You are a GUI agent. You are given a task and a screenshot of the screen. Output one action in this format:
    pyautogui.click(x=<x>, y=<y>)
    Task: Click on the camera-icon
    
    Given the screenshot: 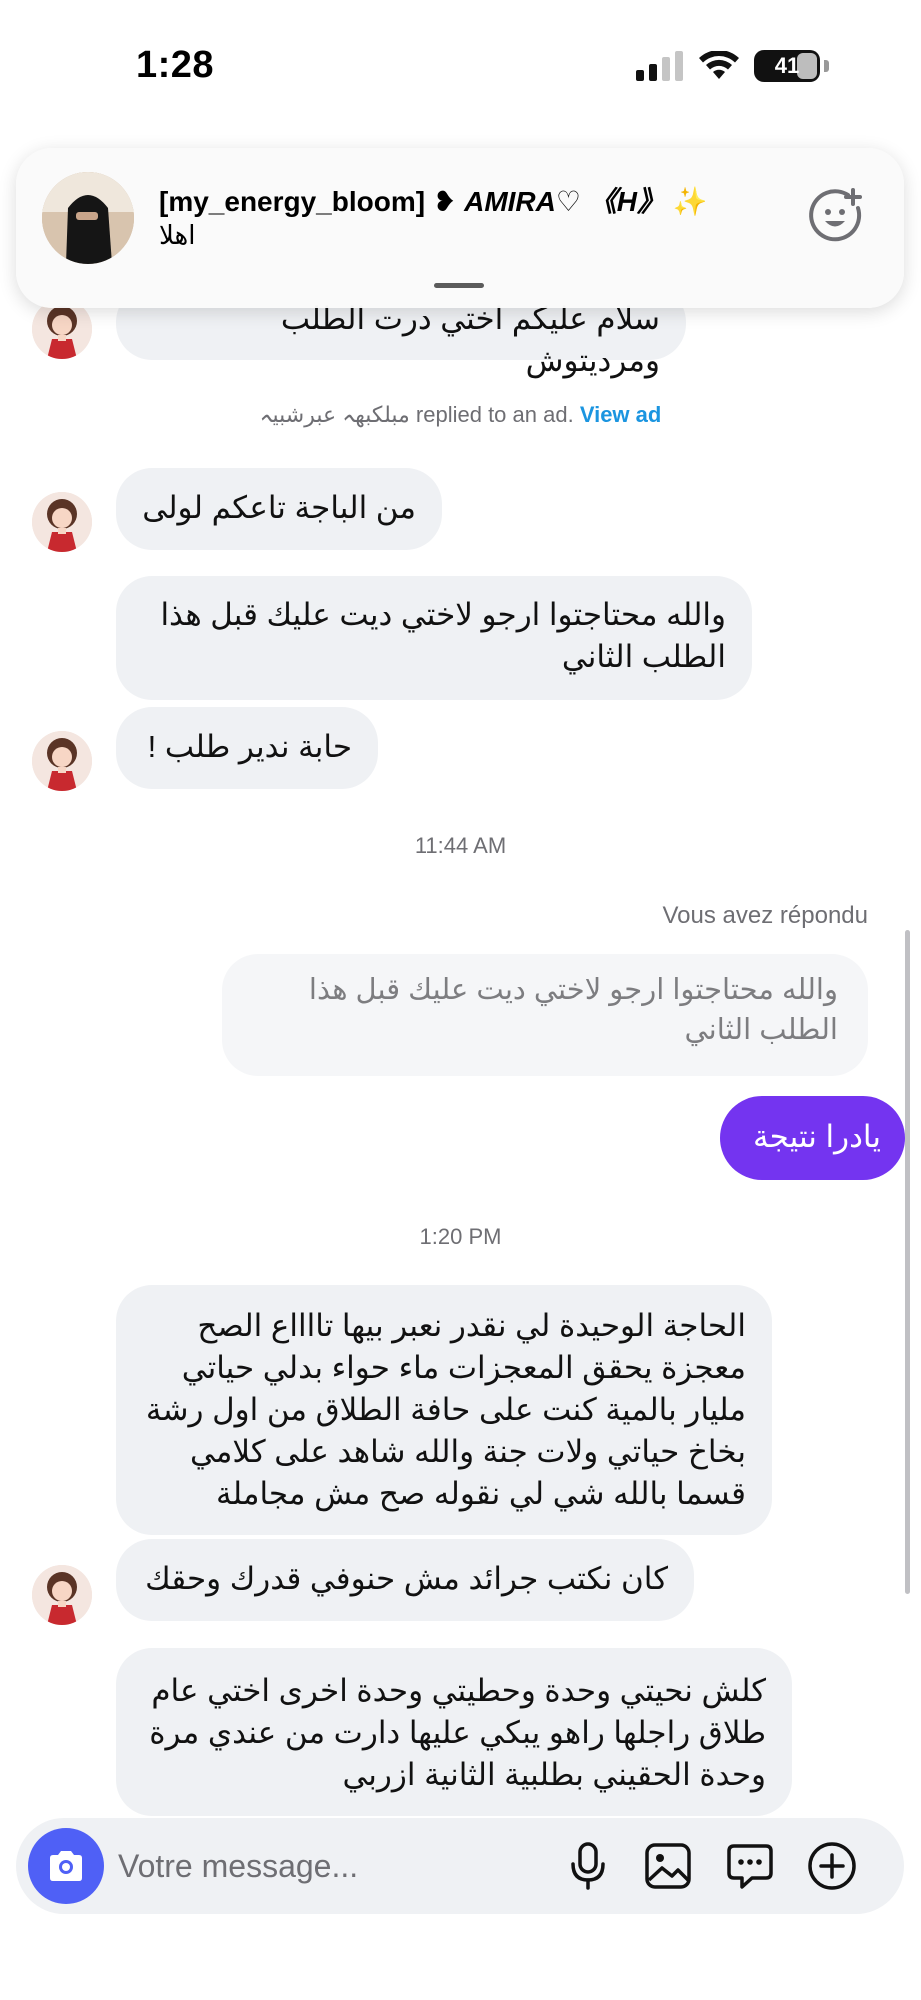 What is the action you would take?
    pyautogui.click(x=66, y=1866)
    